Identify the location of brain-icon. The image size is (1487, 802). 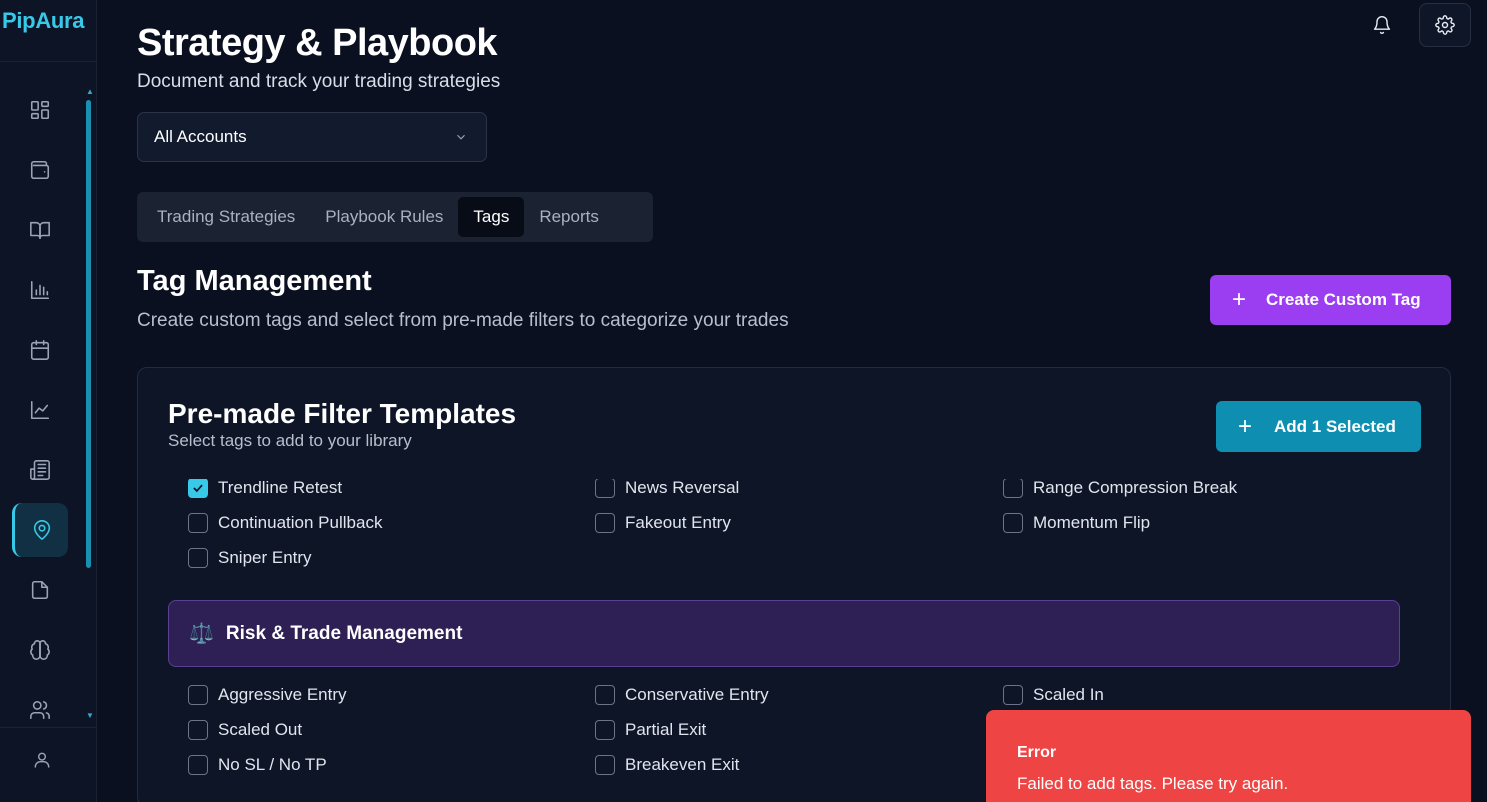
(40, 650).